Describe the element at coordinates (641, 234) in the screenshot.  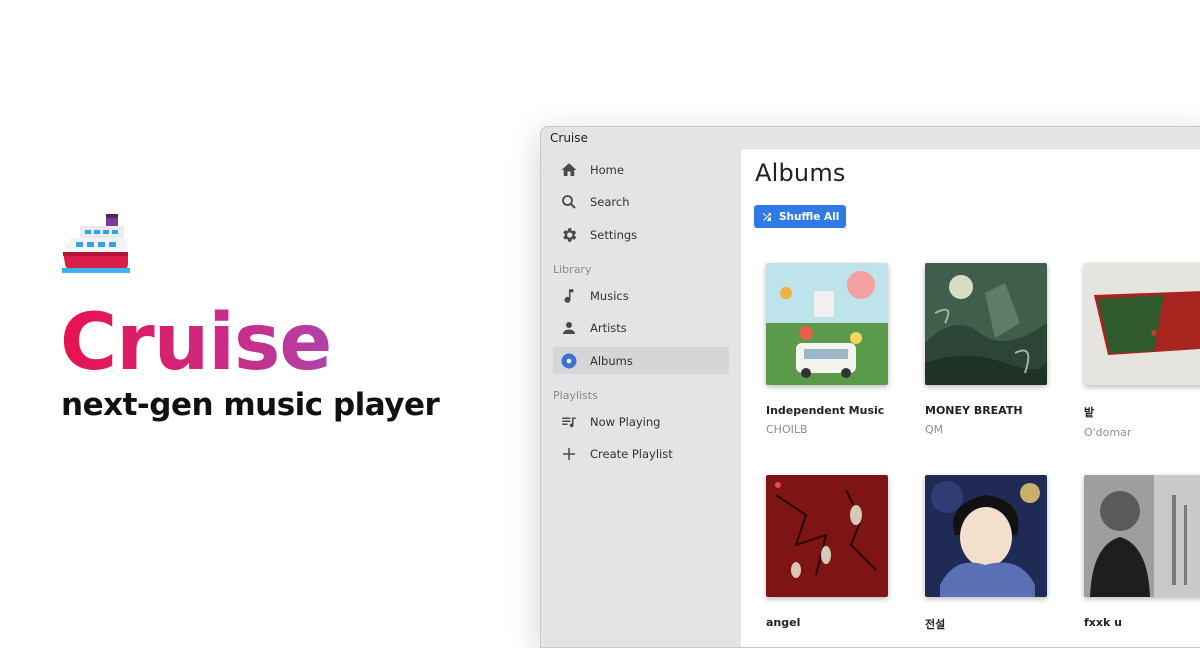
I see `sidebar-item-settings: Settings` at that location.